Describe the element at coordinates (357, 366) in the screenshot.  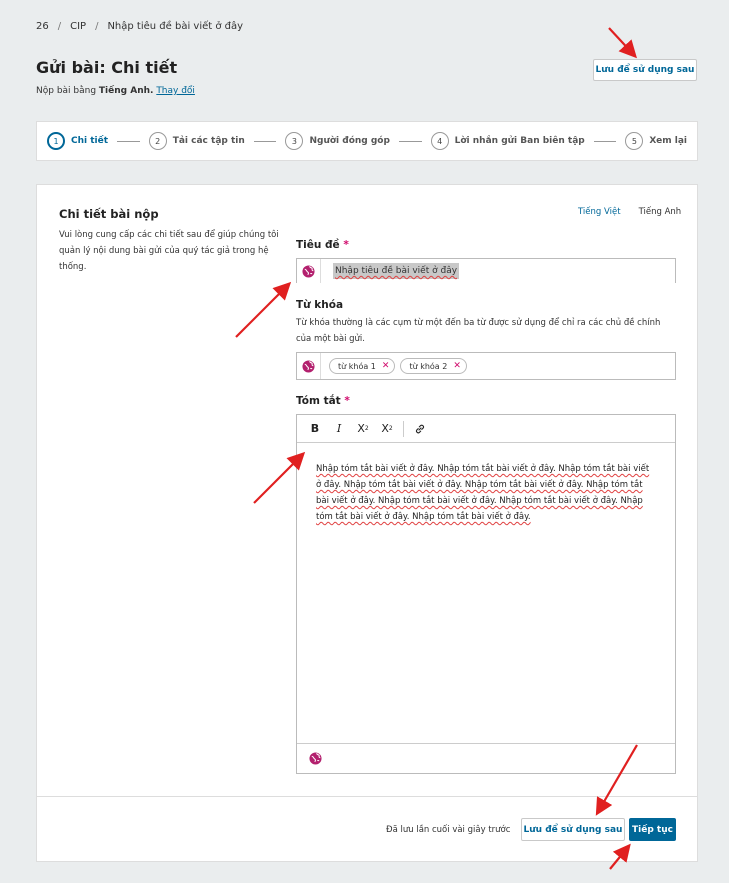
I see `keyword-chip-label: từ khóa 1` at that location.